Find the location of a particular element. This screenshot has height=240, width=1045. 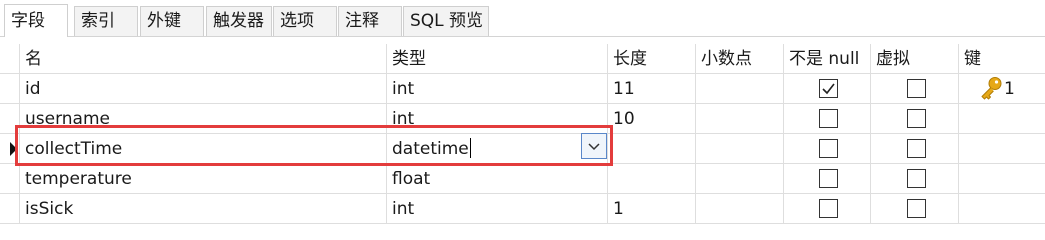

field-length-cell: 1 is located at coordinates (652, 209).